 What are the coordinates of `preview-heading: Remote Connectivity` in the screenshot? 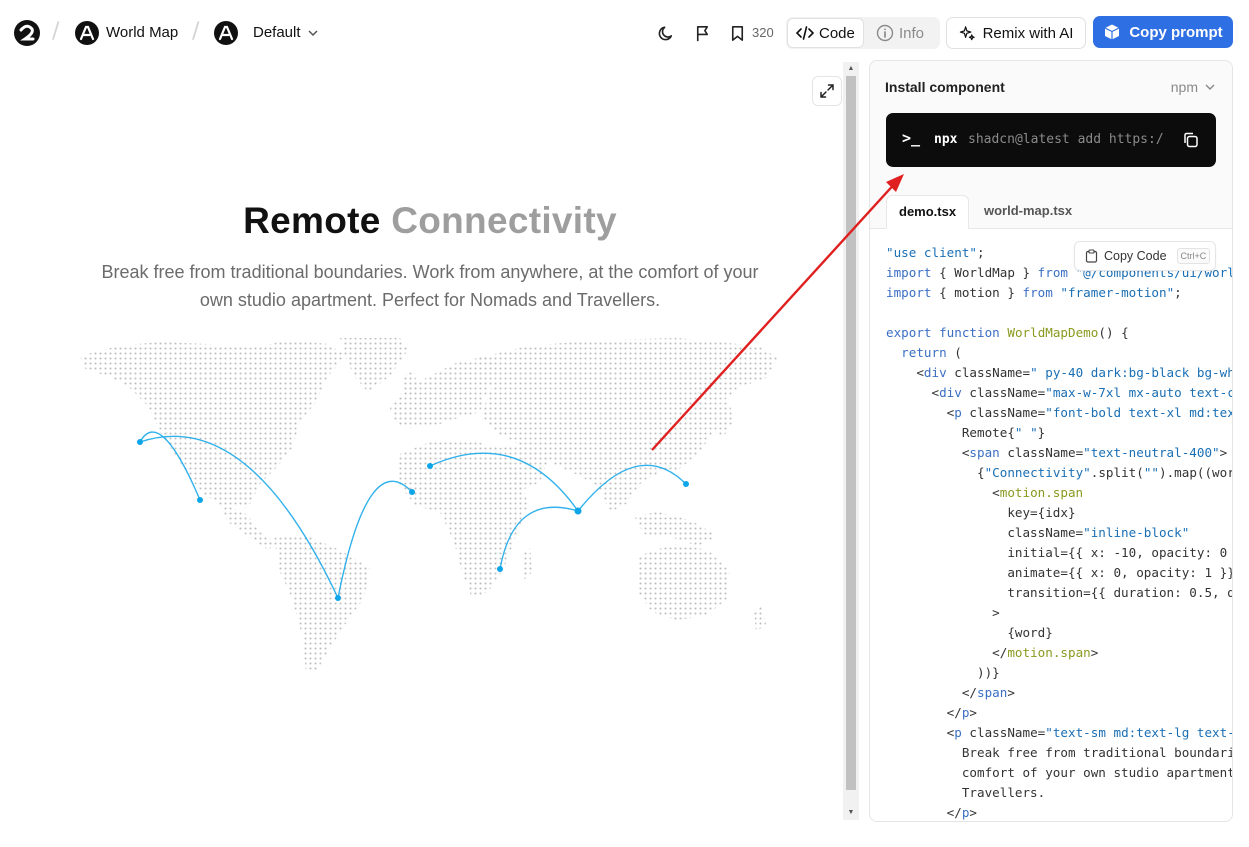 It's located at (430, 221).